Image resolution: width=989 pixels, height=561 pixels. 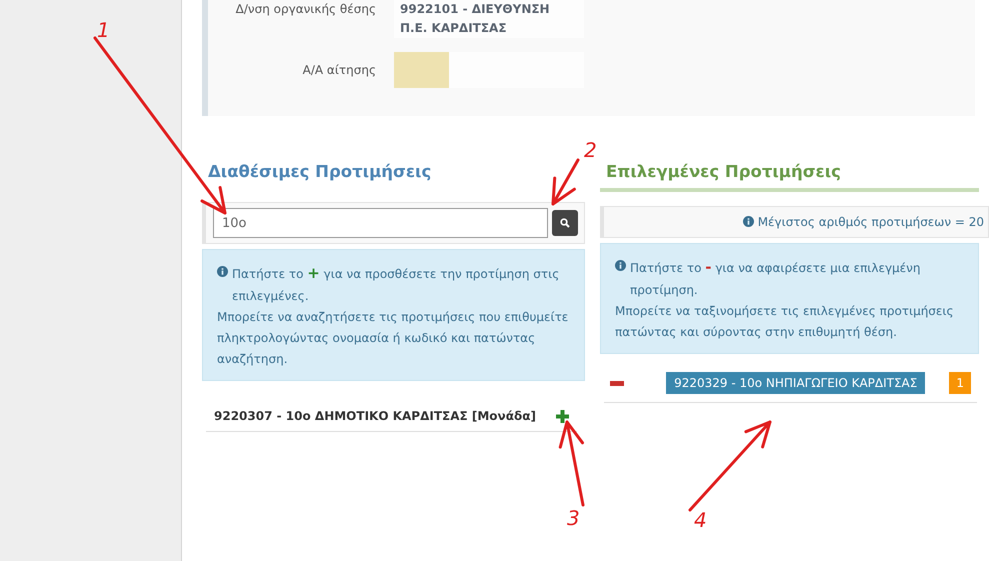 What do you see at coordinates (573, 518) in the screenshot?
I see `annotation-number: 3` at bounding box center [573, 518].